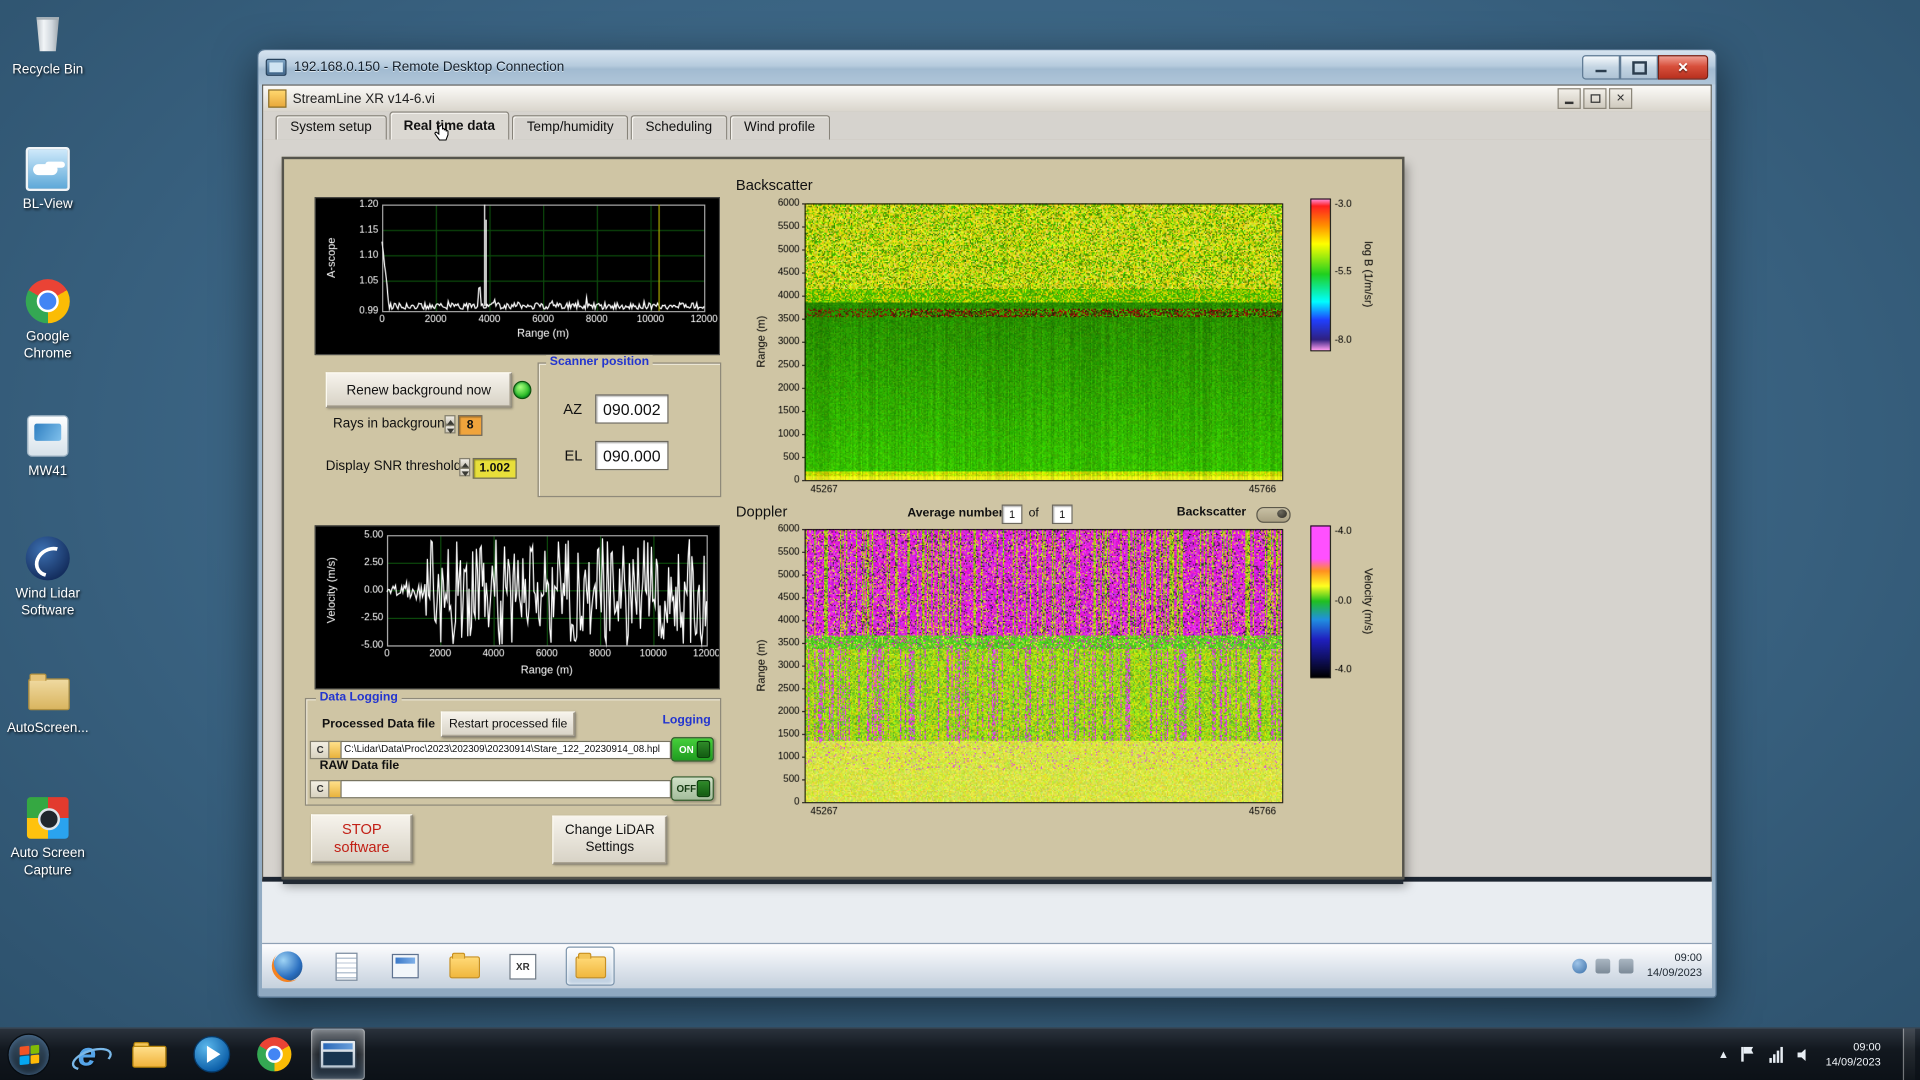 The height and width of the screenshot is (1080, 1920). What do you see at coordinates (48, 70) in the screenshot?
I see `desktop-icon-label: Recycle Bin` at bounding box center [48, 70].